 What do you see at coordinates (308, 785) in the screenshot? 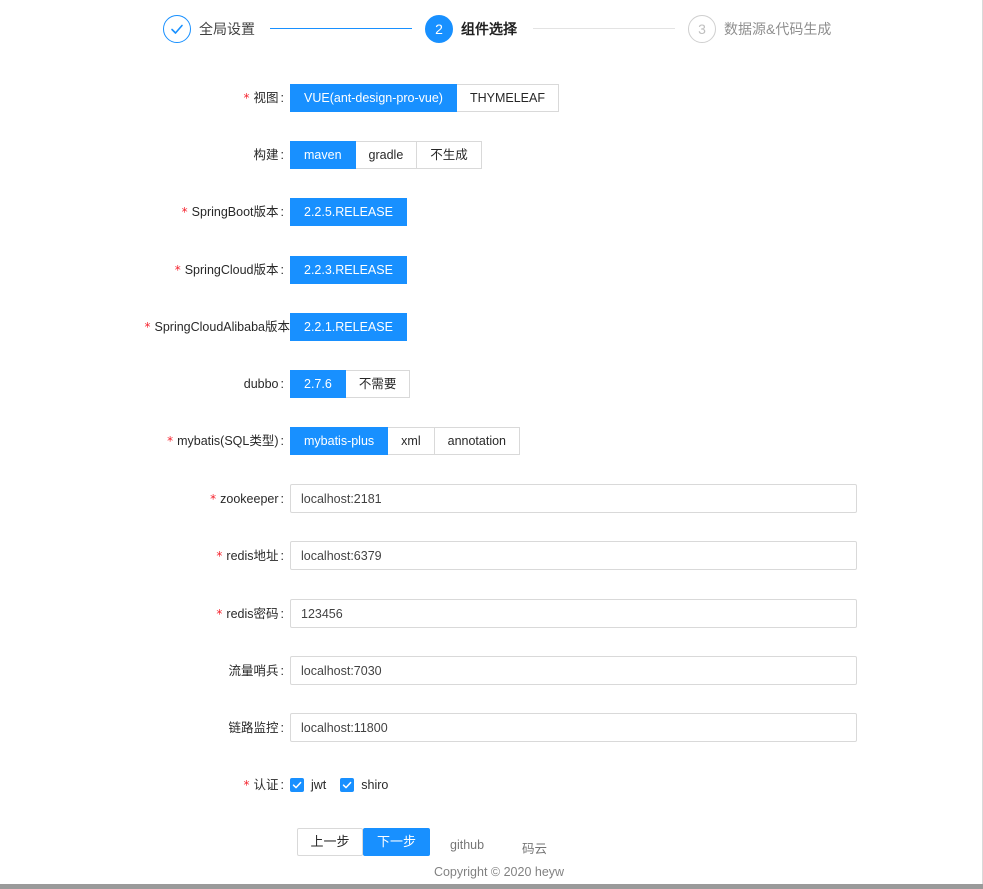
I see `auth-option-jwt: jwt` at bounding box center [308, 785].